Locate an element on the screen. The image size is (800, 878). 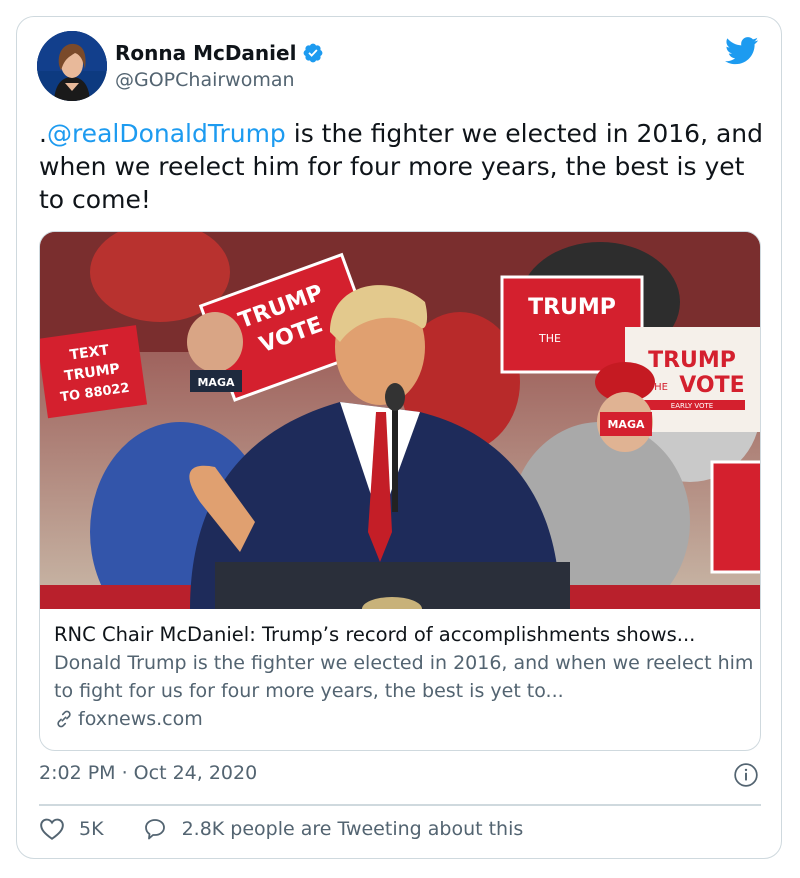
tweet-prefix: . is located at coordinates (43, 133).